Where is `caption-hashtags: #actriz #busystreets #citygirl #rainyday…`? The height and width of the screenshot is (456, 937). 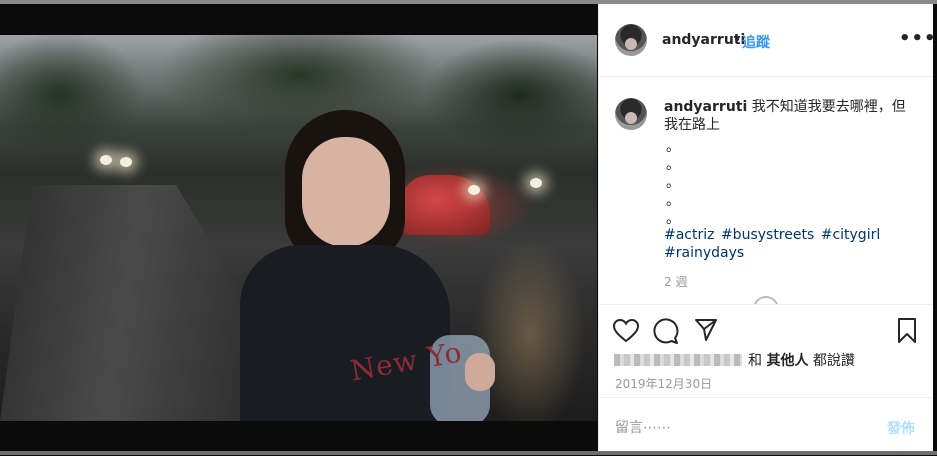
caption-hashtags: #actriz #busystreets #citygirl #rainyday… is located at coordinates (789, 244).